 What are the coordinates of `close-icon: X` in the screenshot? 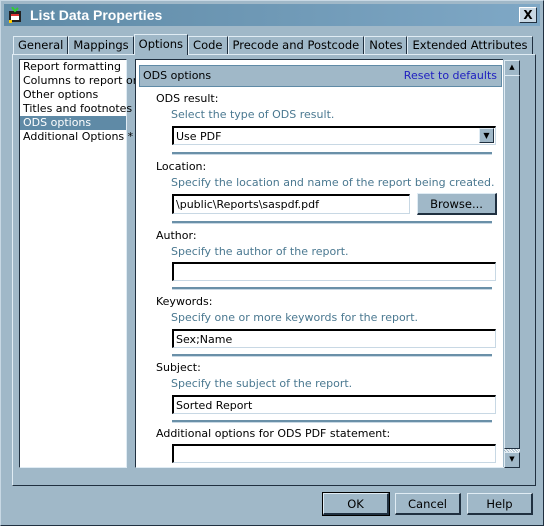 It's located at (528, 15).